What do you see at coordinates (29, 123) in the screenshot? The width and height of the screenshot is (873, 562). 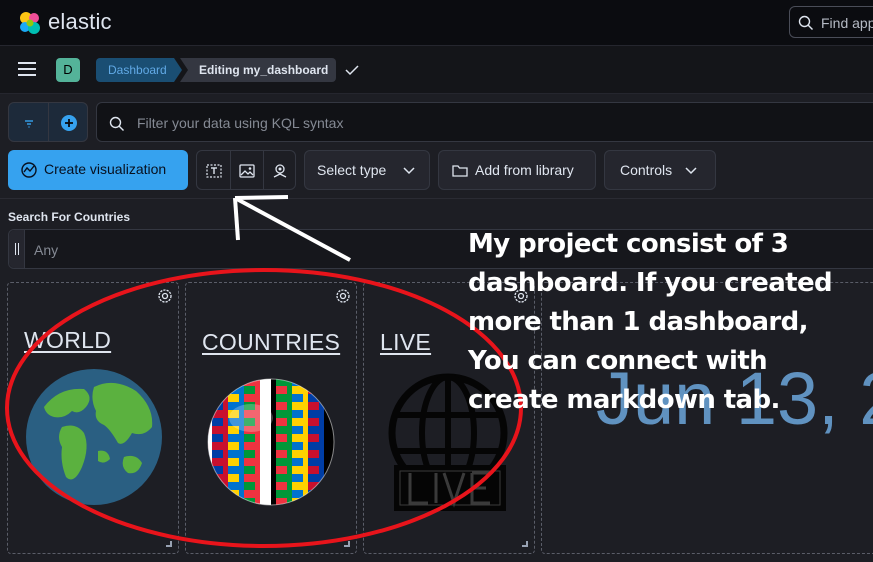 I see `filter-icon` at bounding box center [29, 123].